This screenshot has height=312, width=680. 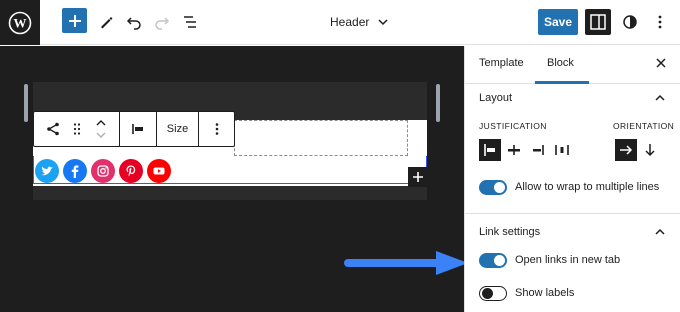 I want to click on justify-center-button, so click(x=514, y=150).